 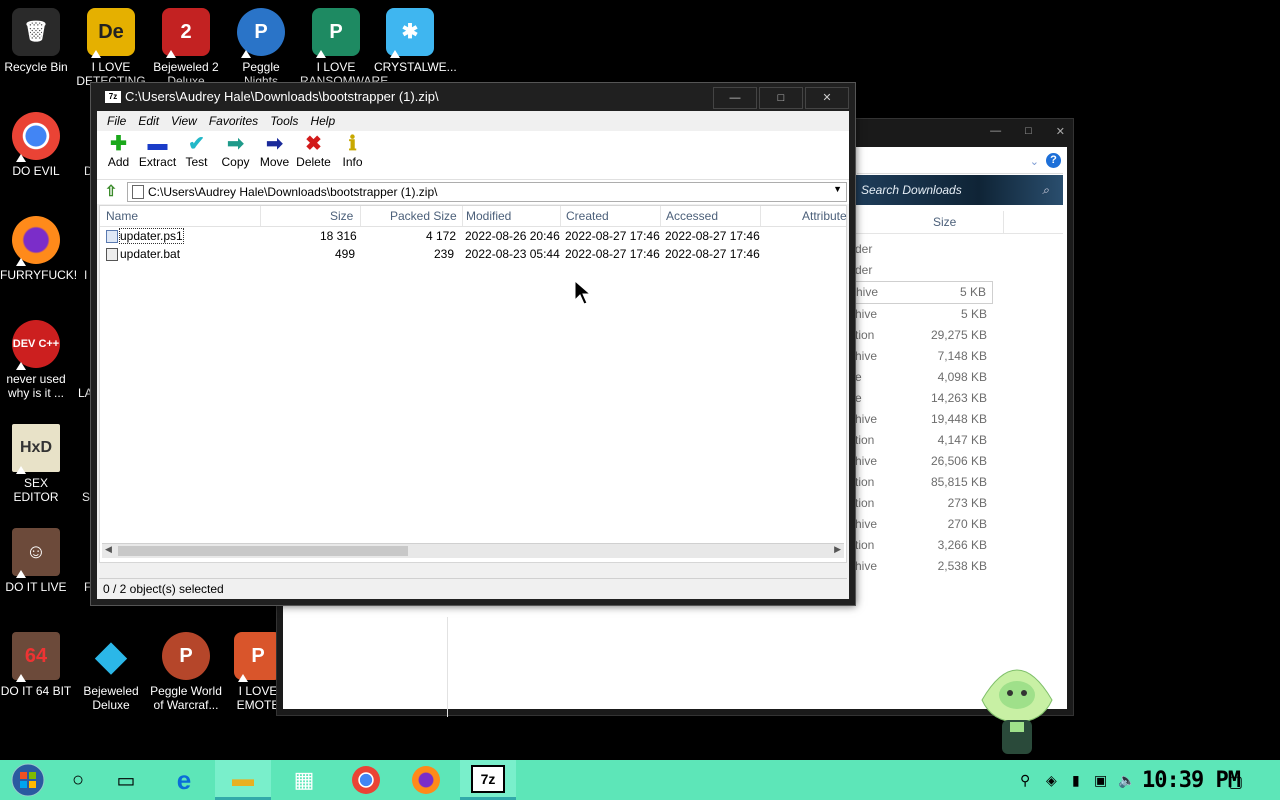 What do you see at coordinates (111, 192) in the screenshot?
I see `folder-up-icon: ⇧` at bounding box center [111, 192].